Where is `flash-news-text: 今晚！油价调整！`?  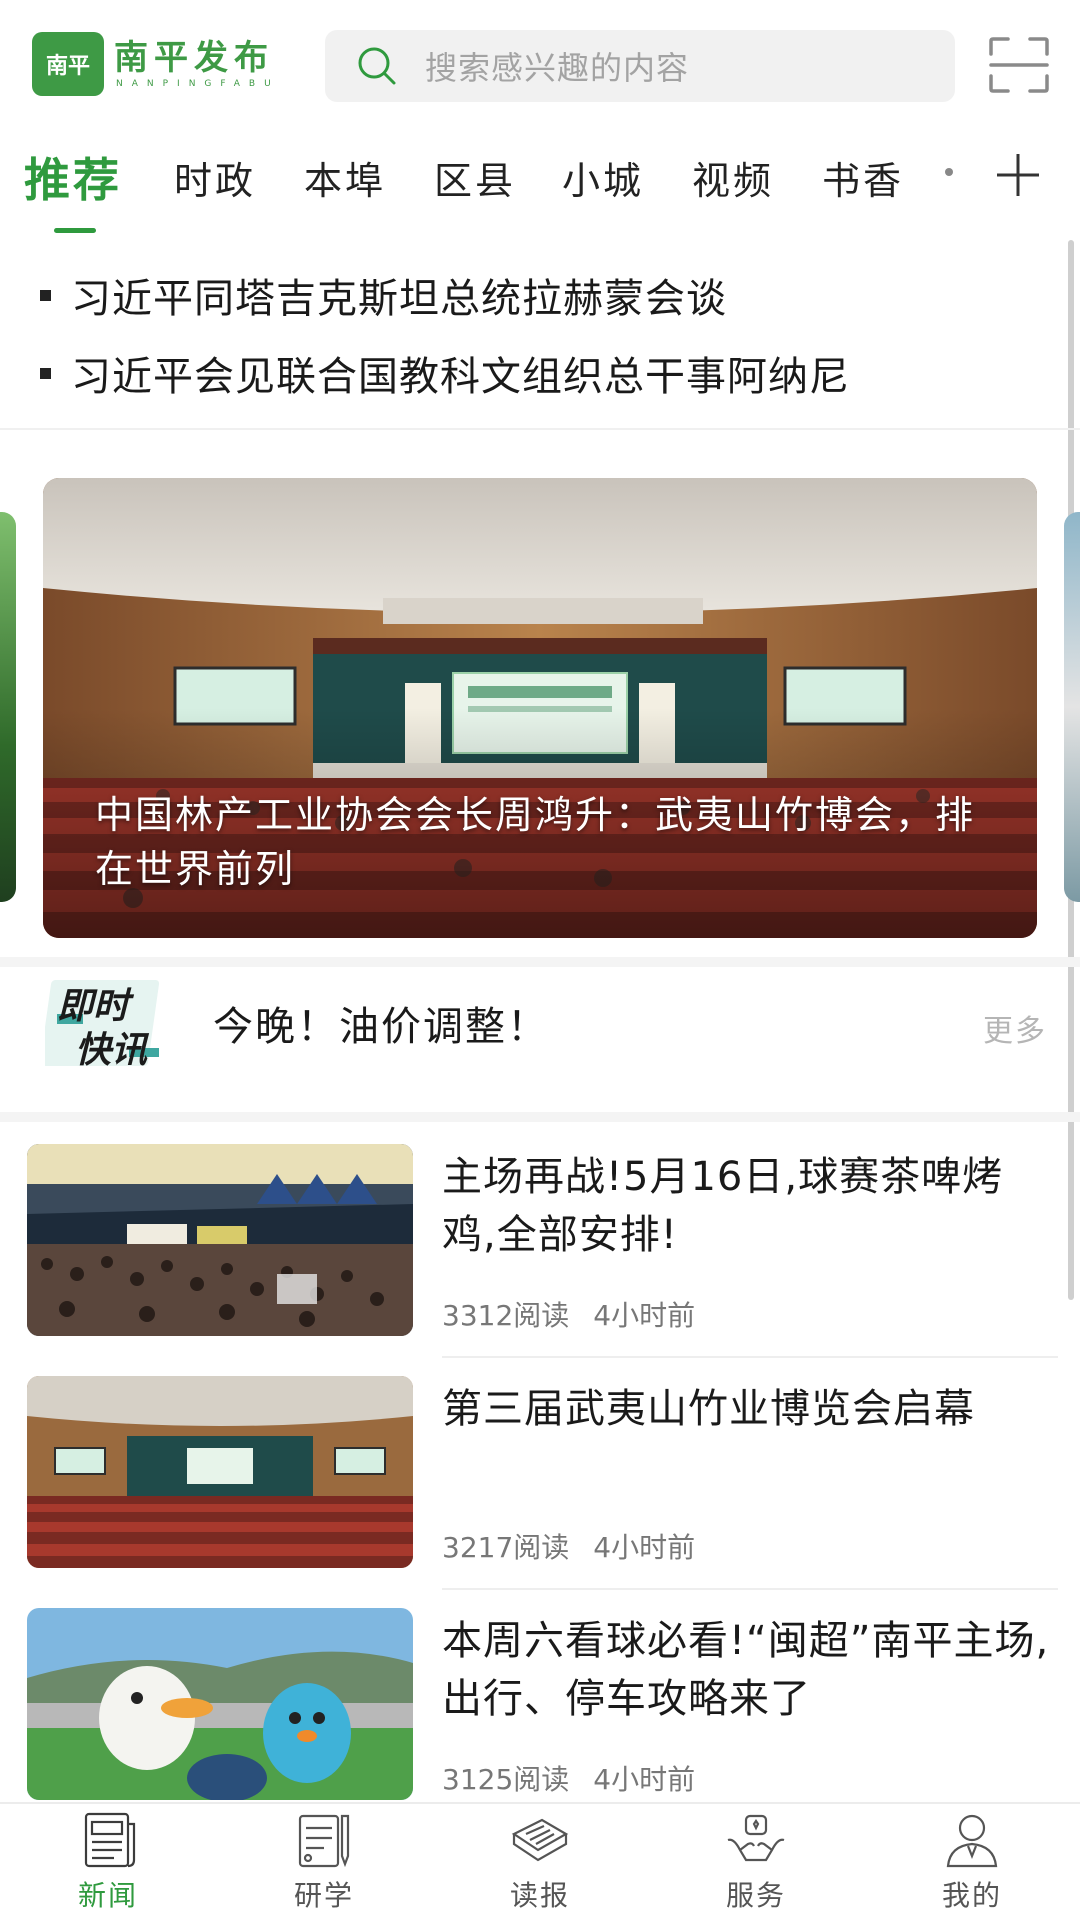 flash-news-text: 今晚！油价调整！ is located at coordinates (381, 1027).